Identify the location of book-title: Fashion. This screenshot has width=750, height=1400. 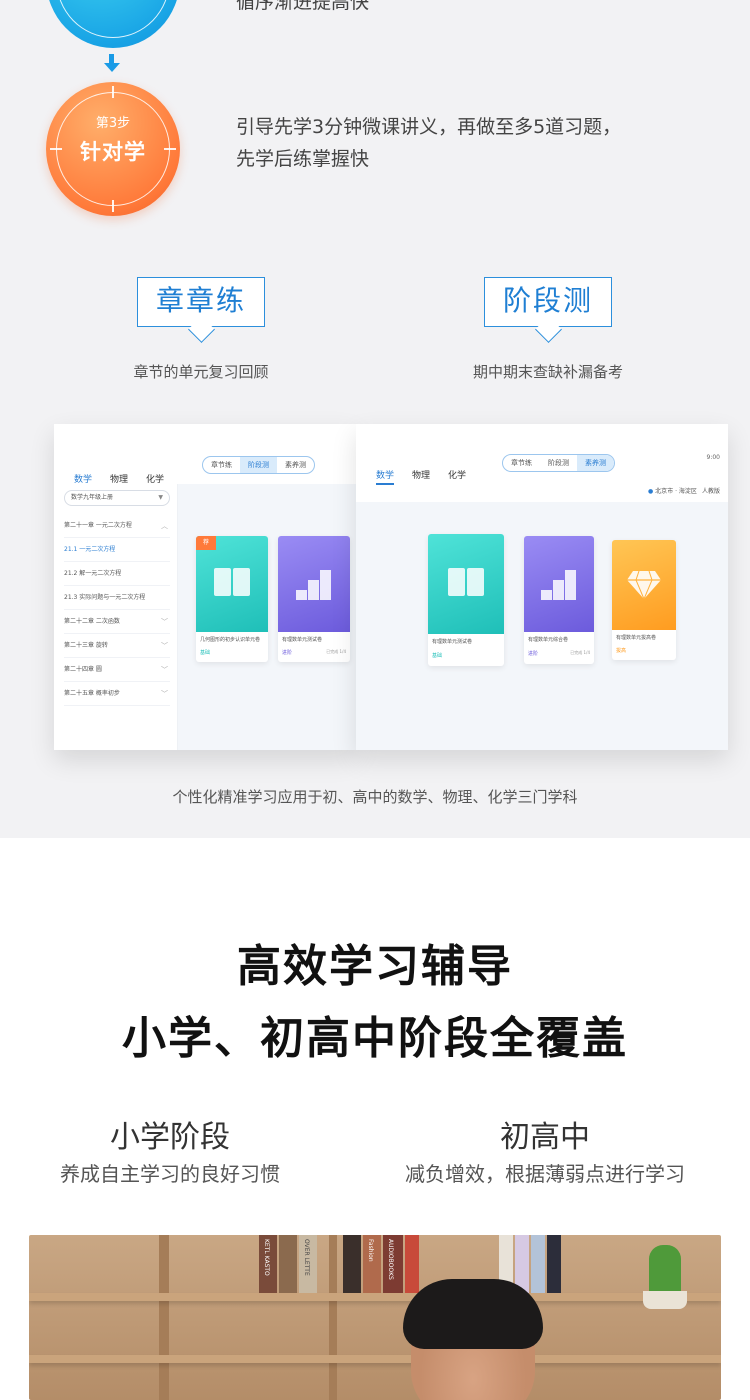
(370, 1250).